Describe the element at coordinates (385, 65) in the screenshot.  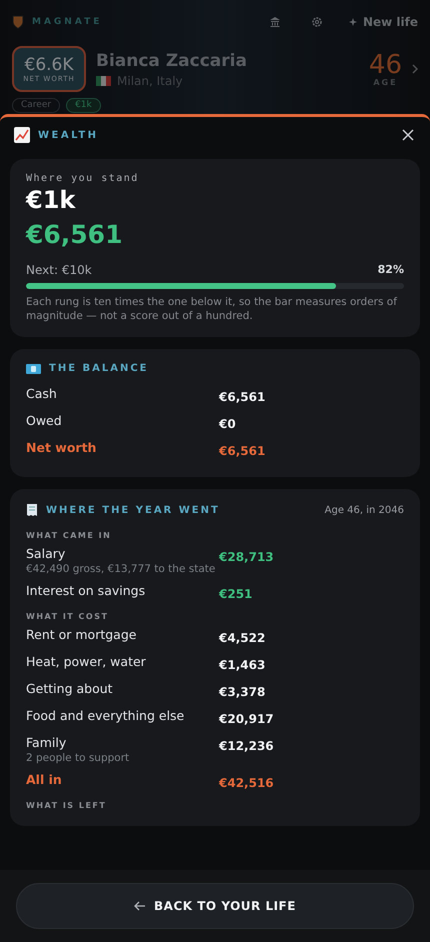
I see `age-value: 46` at that location.